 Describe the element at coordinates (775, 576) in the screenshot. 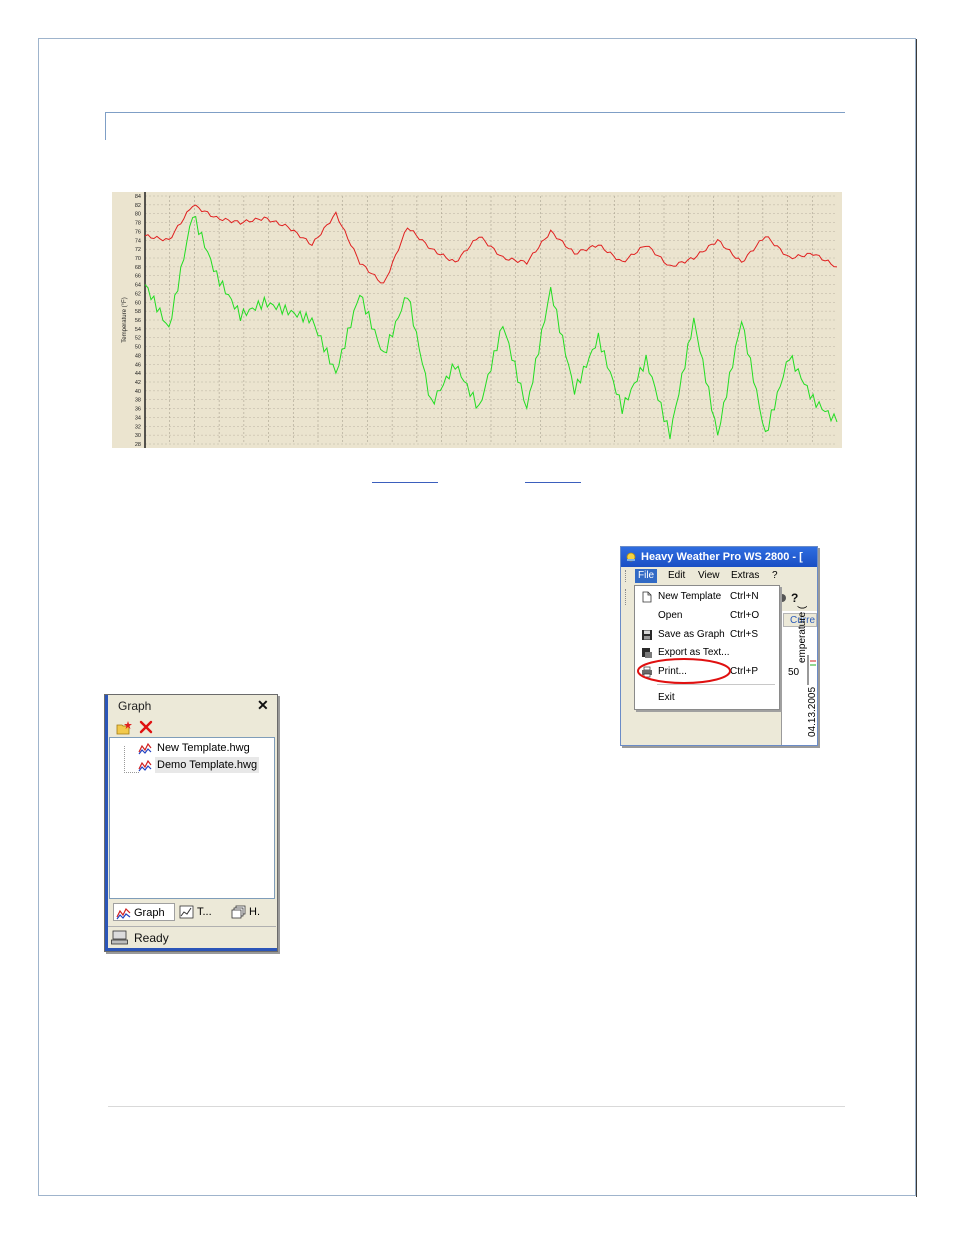

I see `menu-help: ?` at that location.